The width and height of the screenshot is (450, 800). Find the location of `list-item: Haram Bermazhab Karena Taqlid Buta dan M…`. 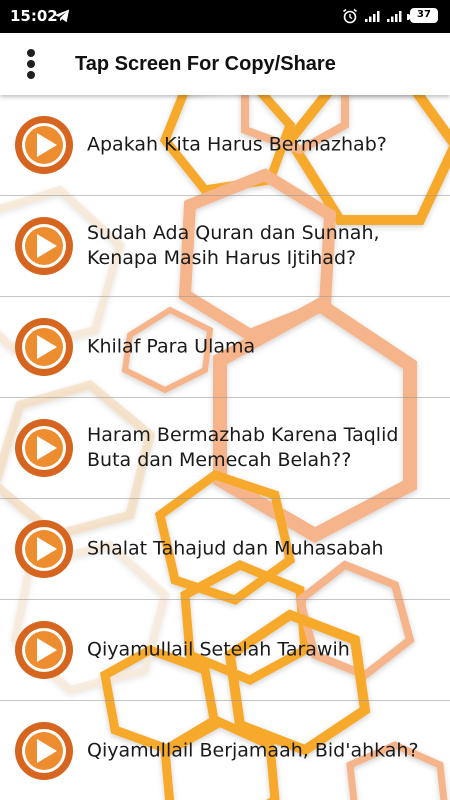

list-item: Haram Bermazhab Karena Taqlid Buta dan M… is located at coordinates (225, 448).